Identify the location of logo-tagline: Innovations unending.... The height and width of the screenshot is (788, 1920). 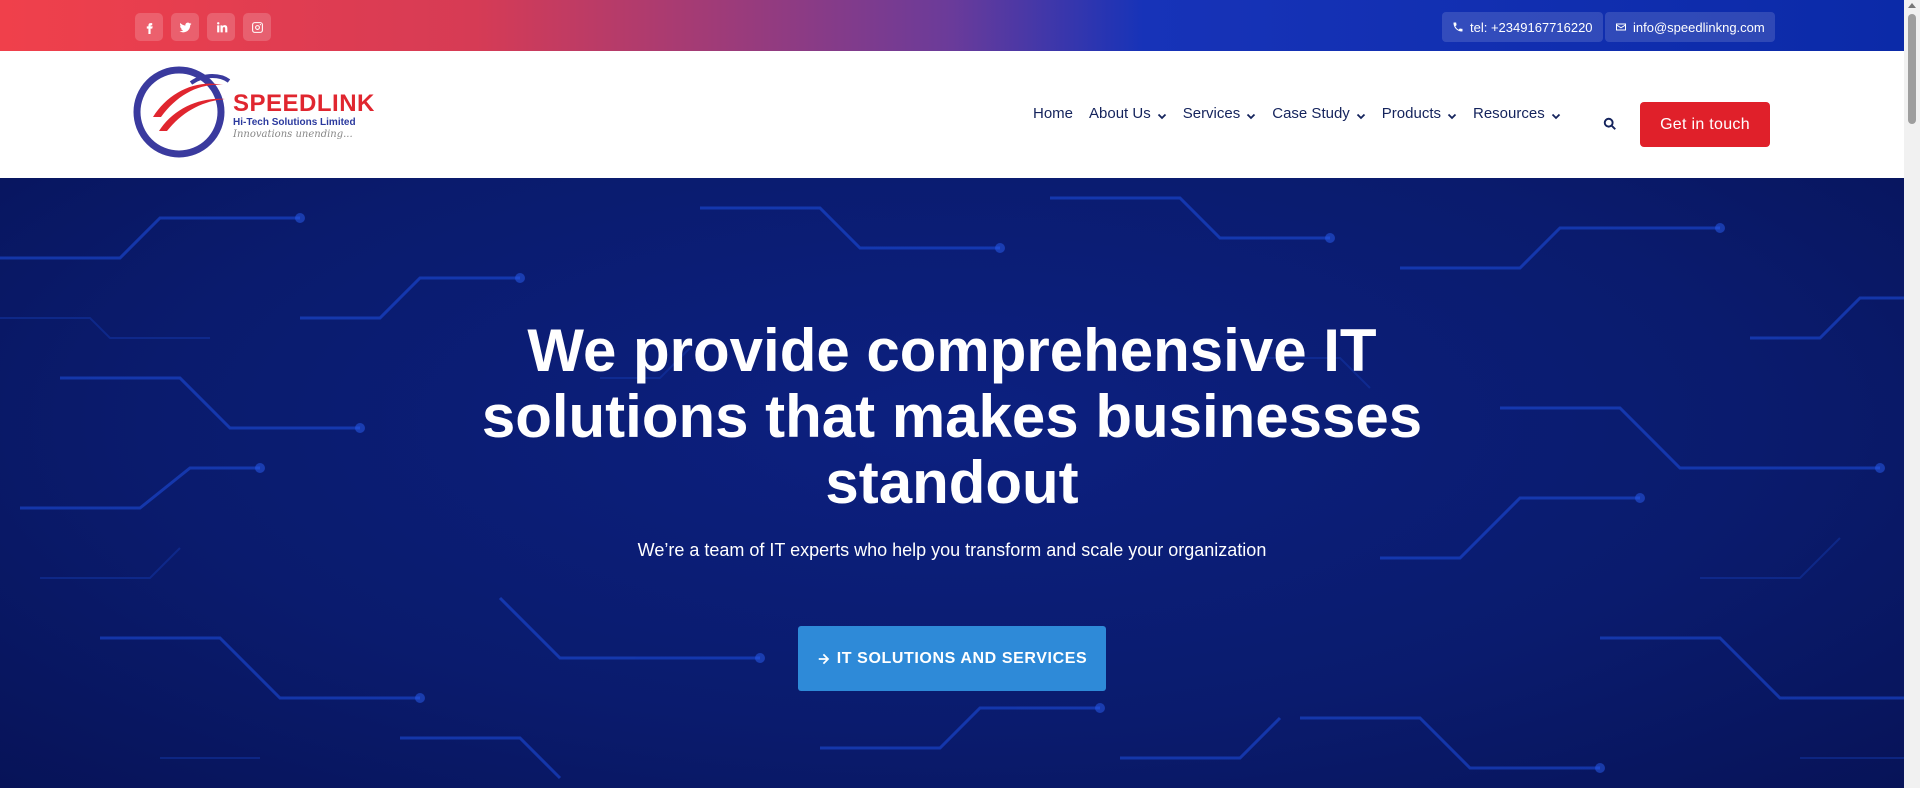
(293, 134).